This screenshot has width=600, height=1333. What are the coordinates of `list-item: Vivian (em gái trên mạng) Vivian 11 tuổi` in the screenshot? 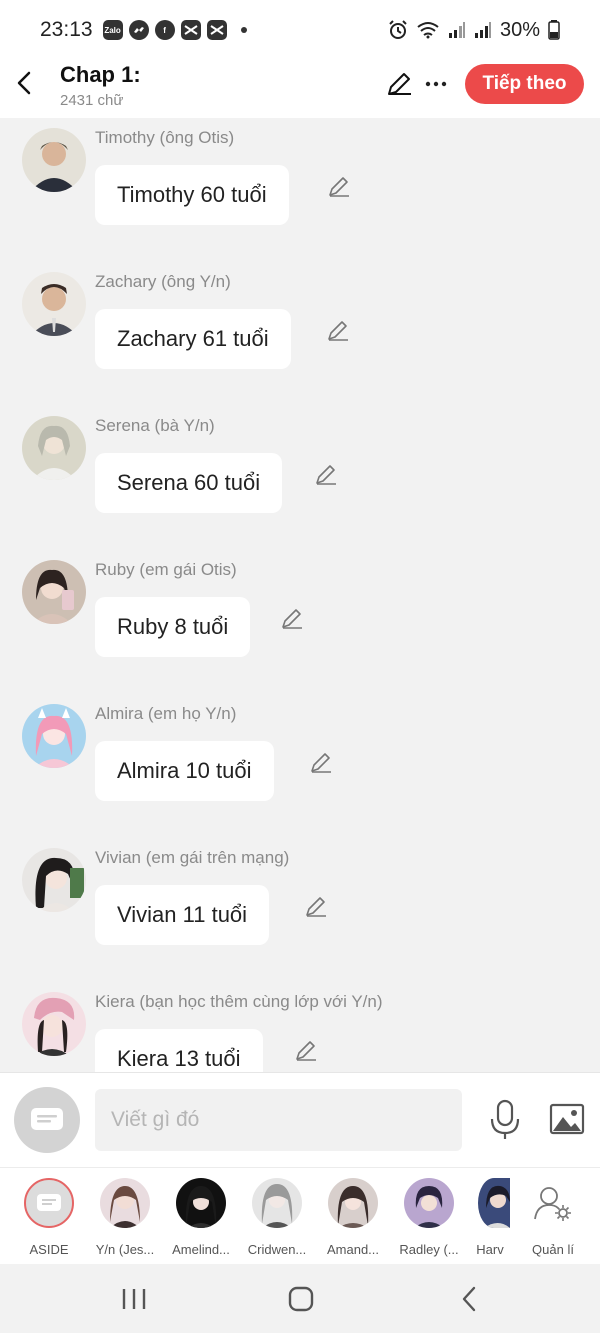 It's located at (300, 918).